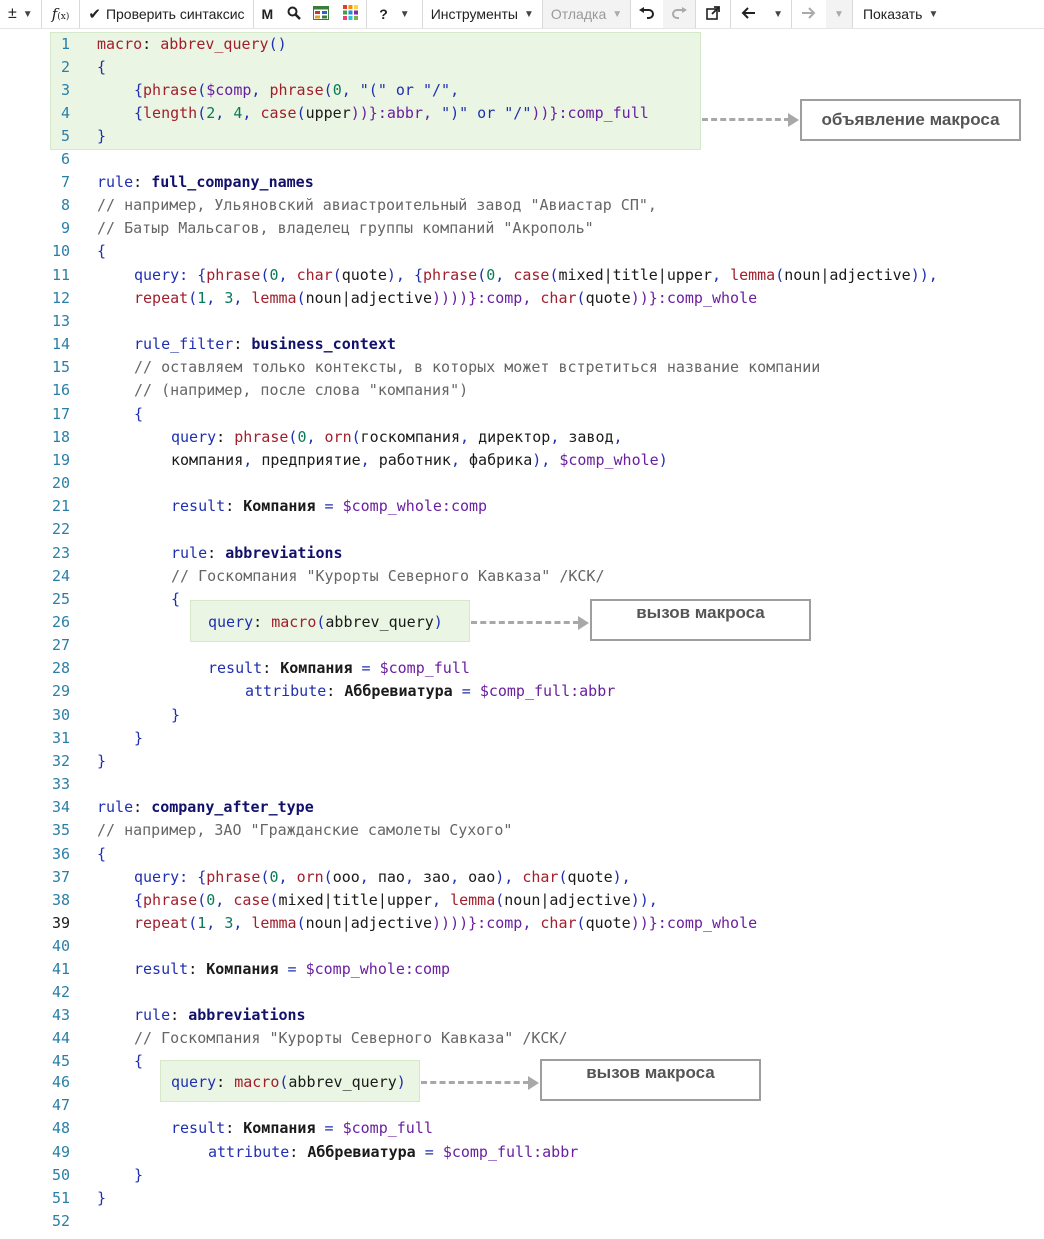  Describe the element at coordinates (793, 120) in the screenshot. I see `arrowhead-icon` at that location.